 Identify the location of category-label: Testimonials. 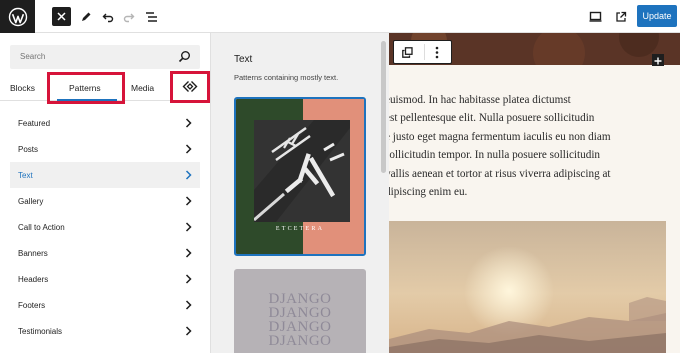
(40, 331).